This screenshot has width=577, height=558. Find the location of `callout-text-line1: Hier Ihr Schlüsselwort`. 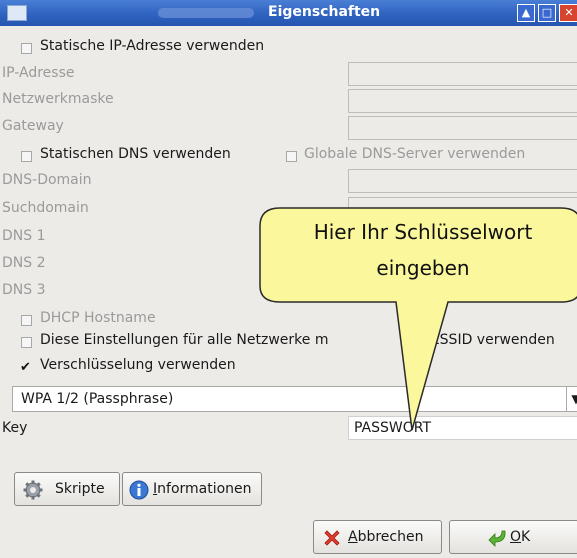

callout-text-line1: Hier Ihr Schlüsselwort is located at coordinates (423, 232).